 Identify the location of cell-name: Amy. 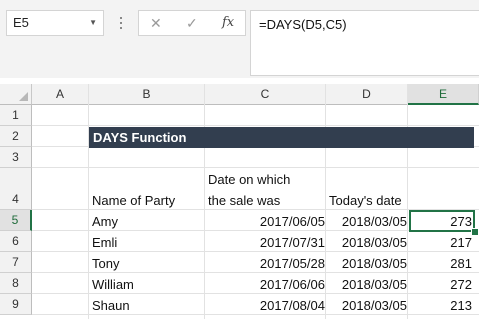
(105, 221).